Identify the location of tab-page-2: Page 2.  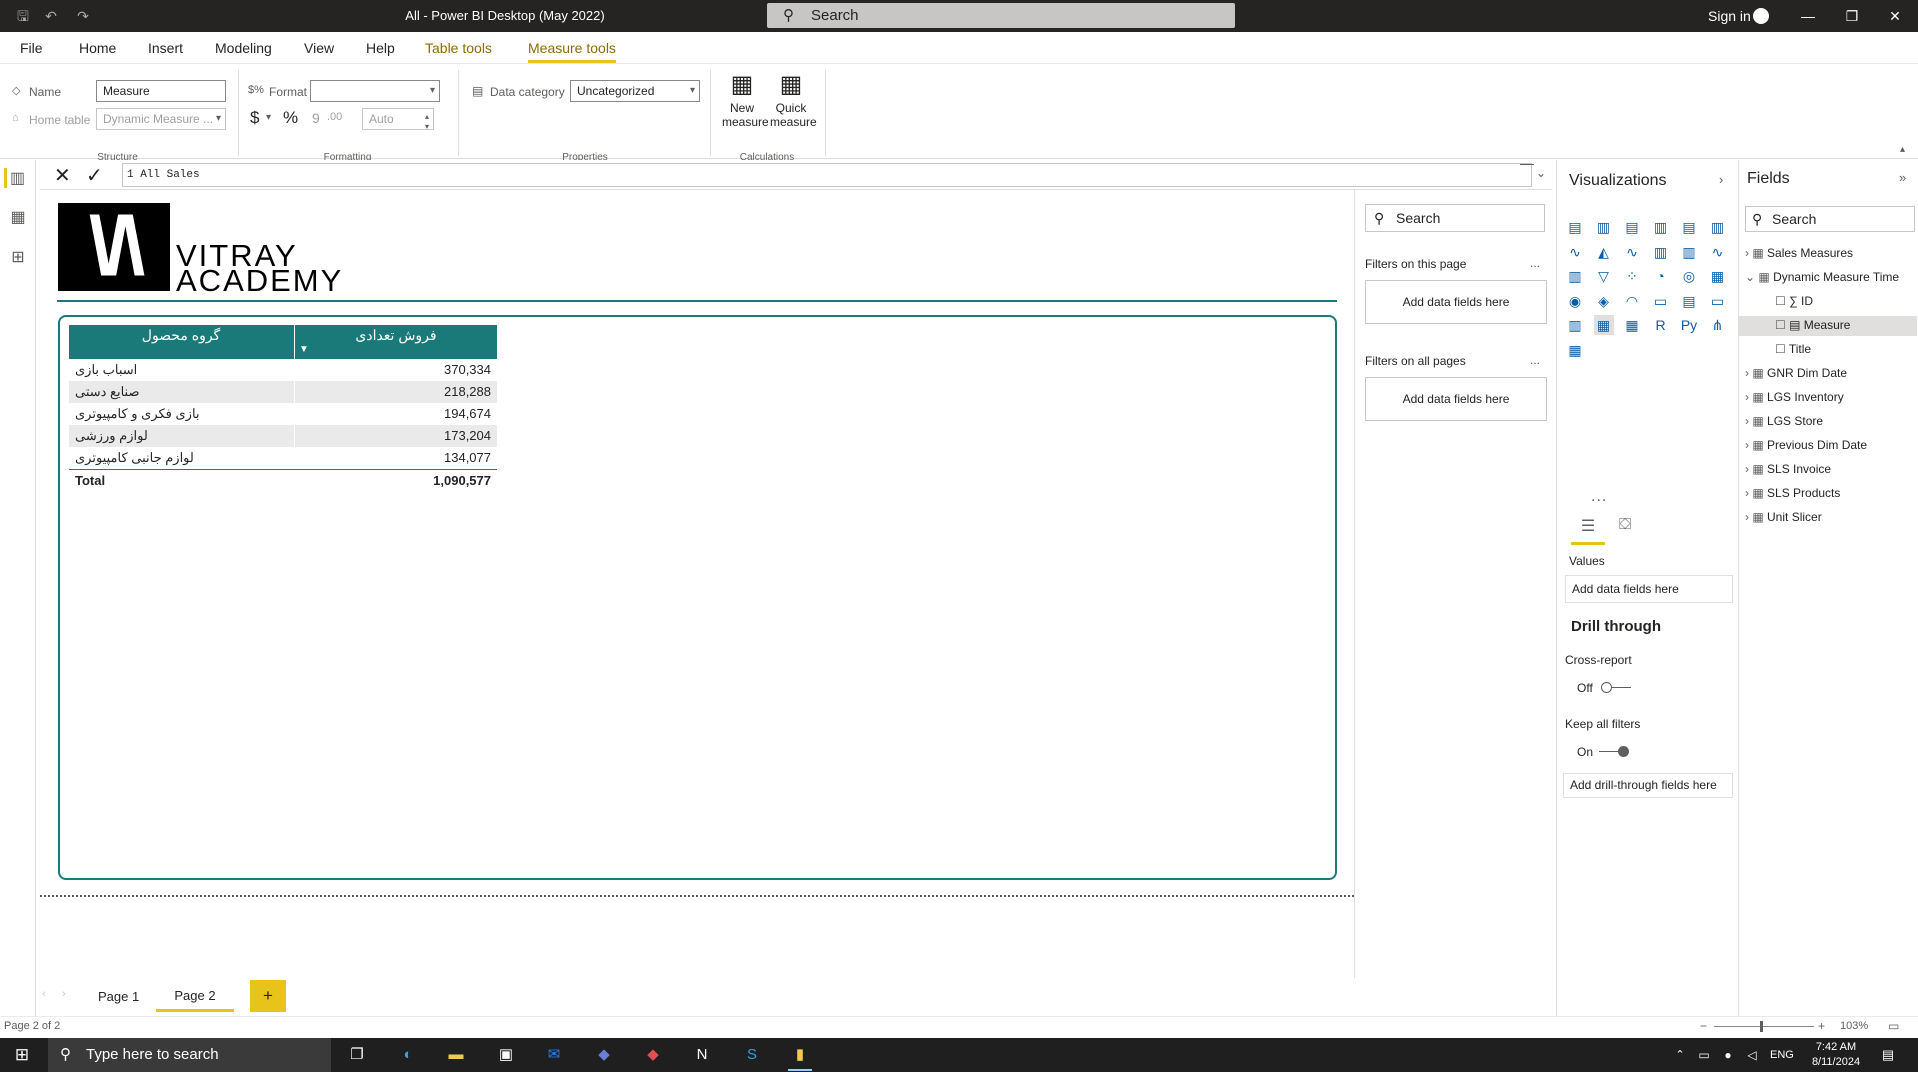
(195, 996).